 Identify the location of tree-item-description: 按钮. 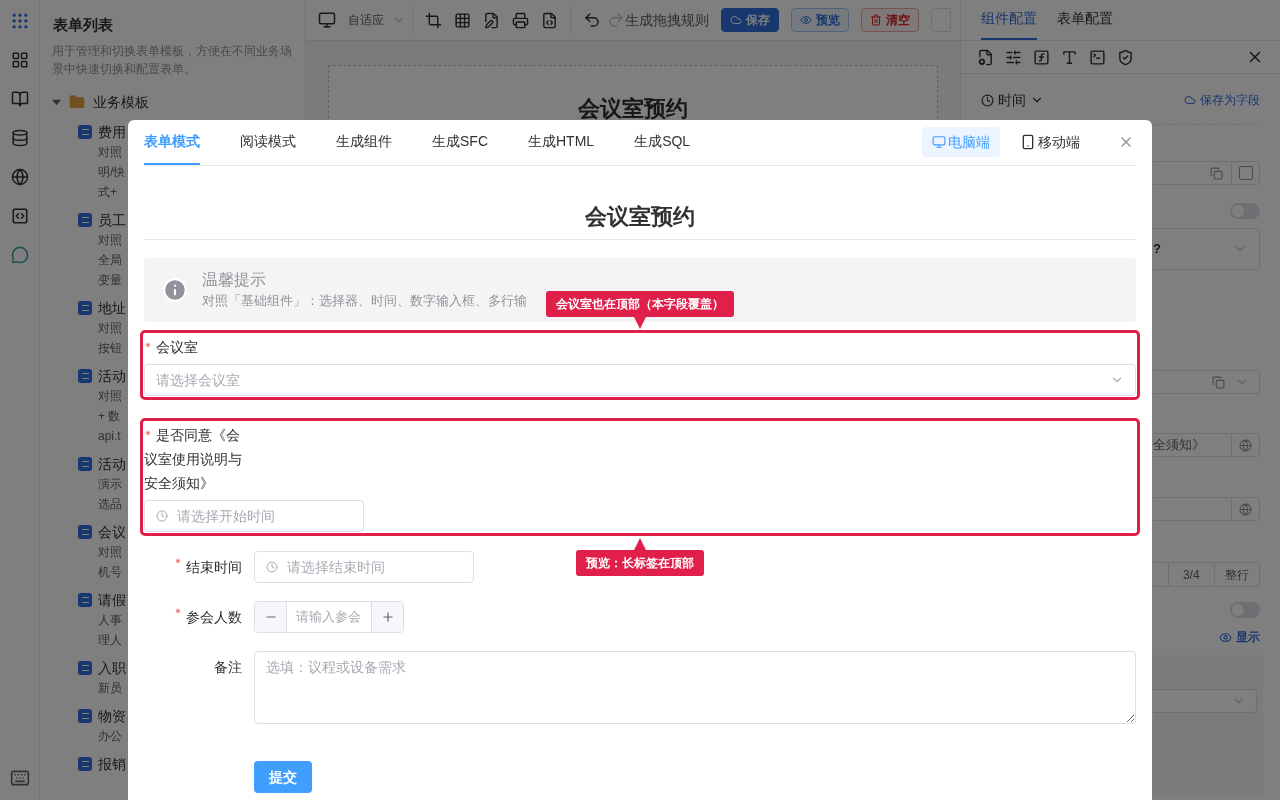
(110, 348).